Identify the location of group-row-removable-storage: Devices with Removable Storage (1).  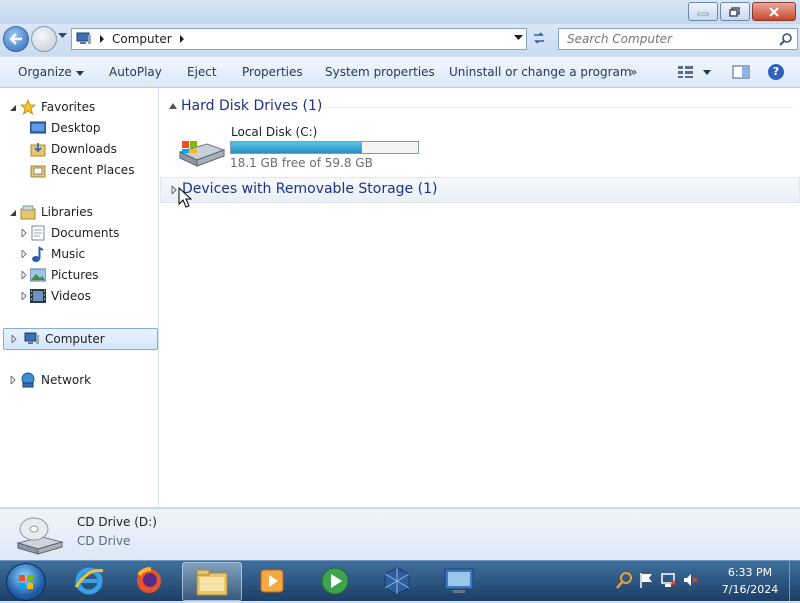
(480, 190).